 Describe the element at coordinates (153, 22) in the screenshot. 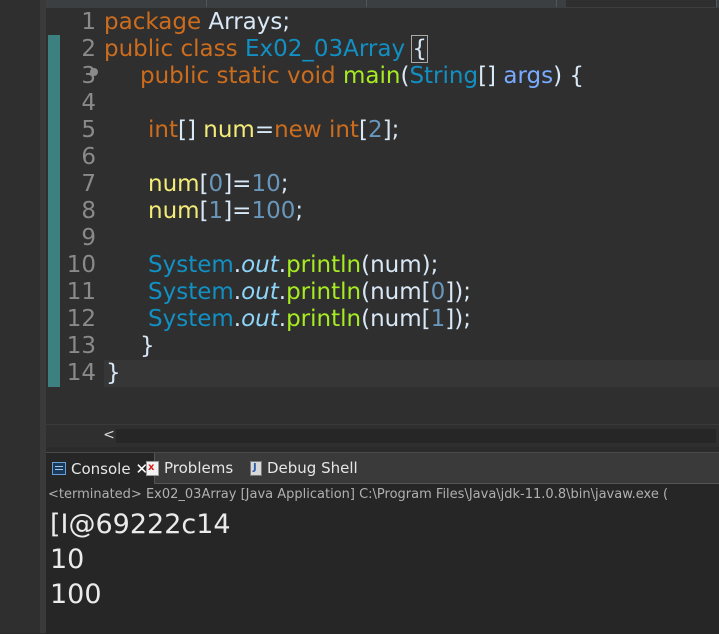

I see `keyword: package` at that location.